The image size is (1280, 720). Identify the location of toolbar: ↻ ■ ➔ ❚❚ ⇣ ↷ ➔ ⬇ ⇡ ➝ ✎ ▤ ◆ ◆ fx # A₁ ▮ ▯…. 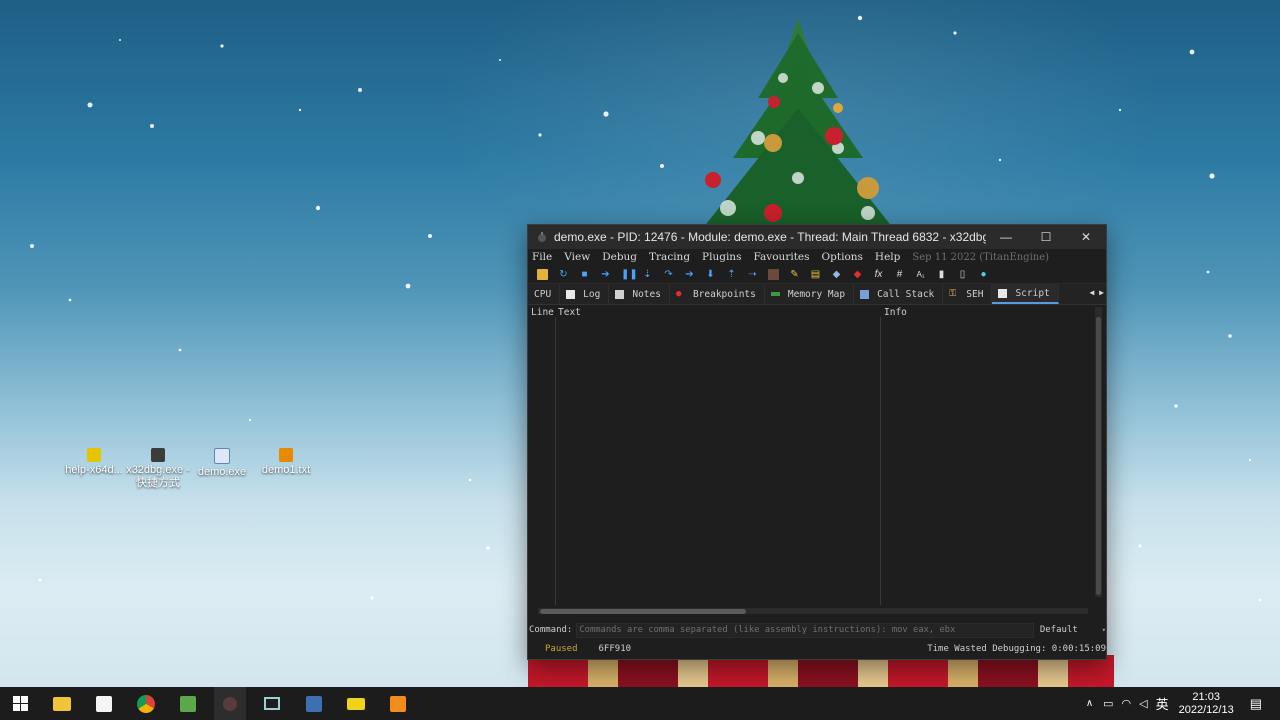
(817, 274).